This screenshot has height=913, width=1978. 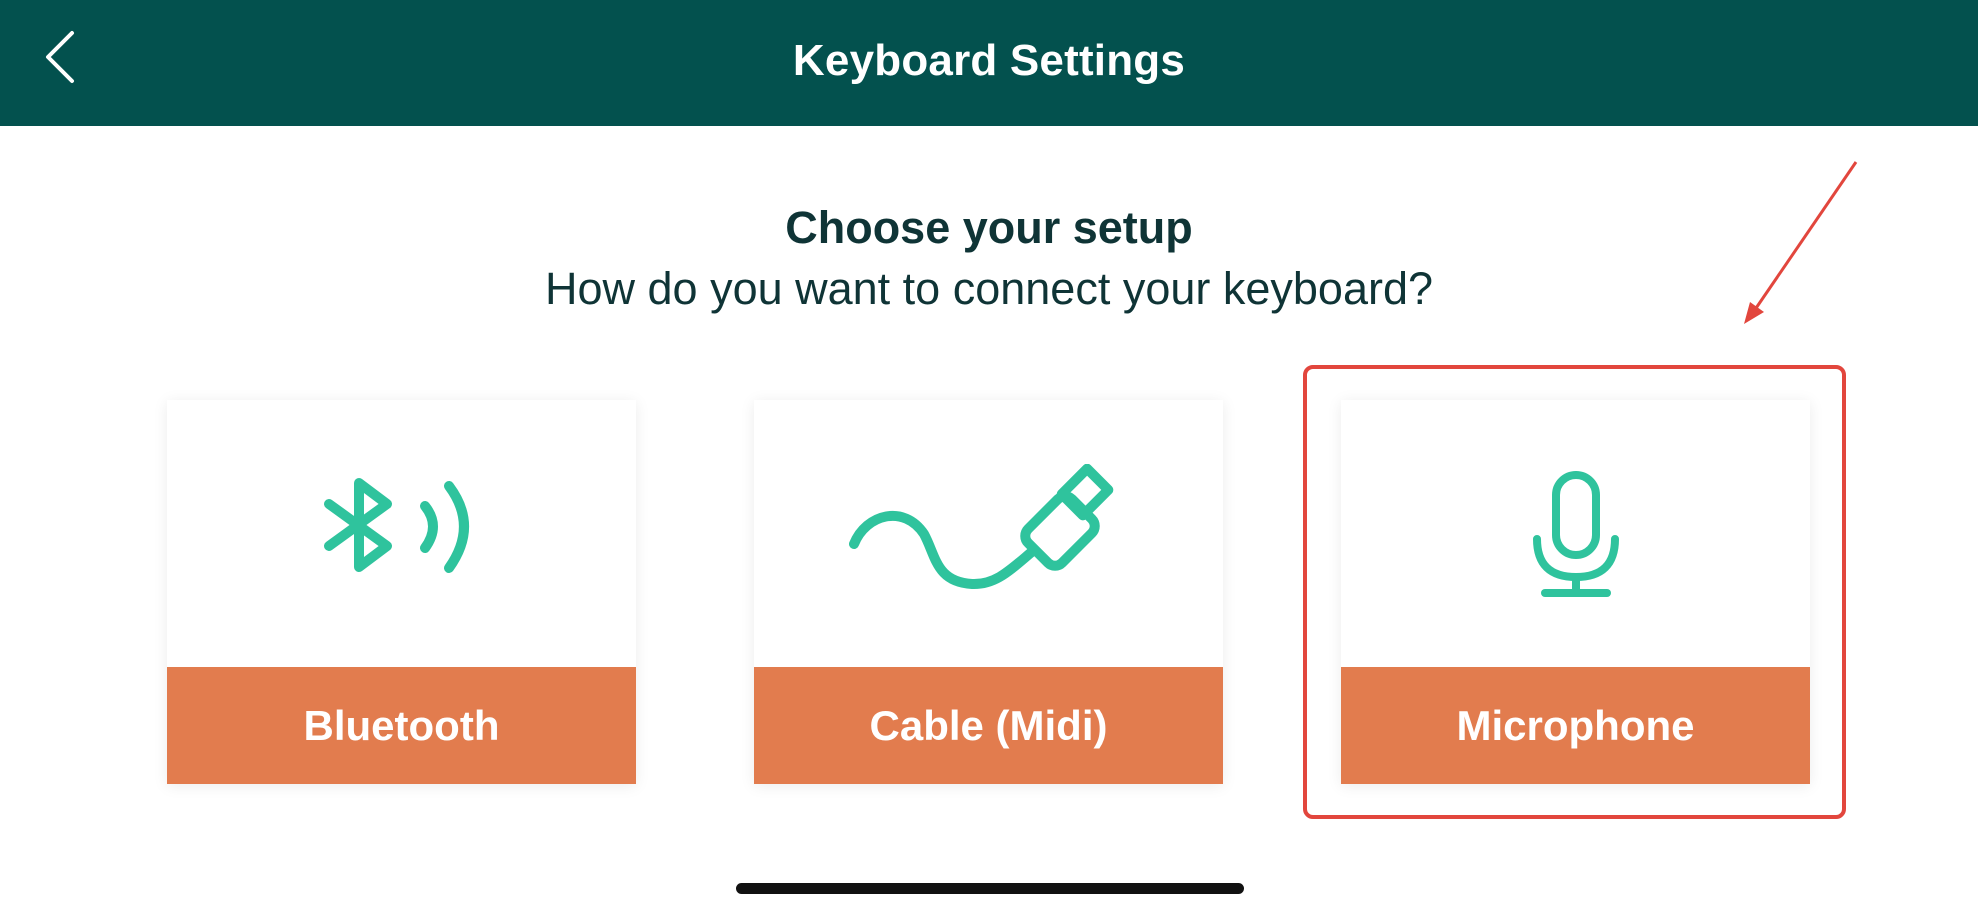 I want to click on home-indicator, so click(x=990, y=888).